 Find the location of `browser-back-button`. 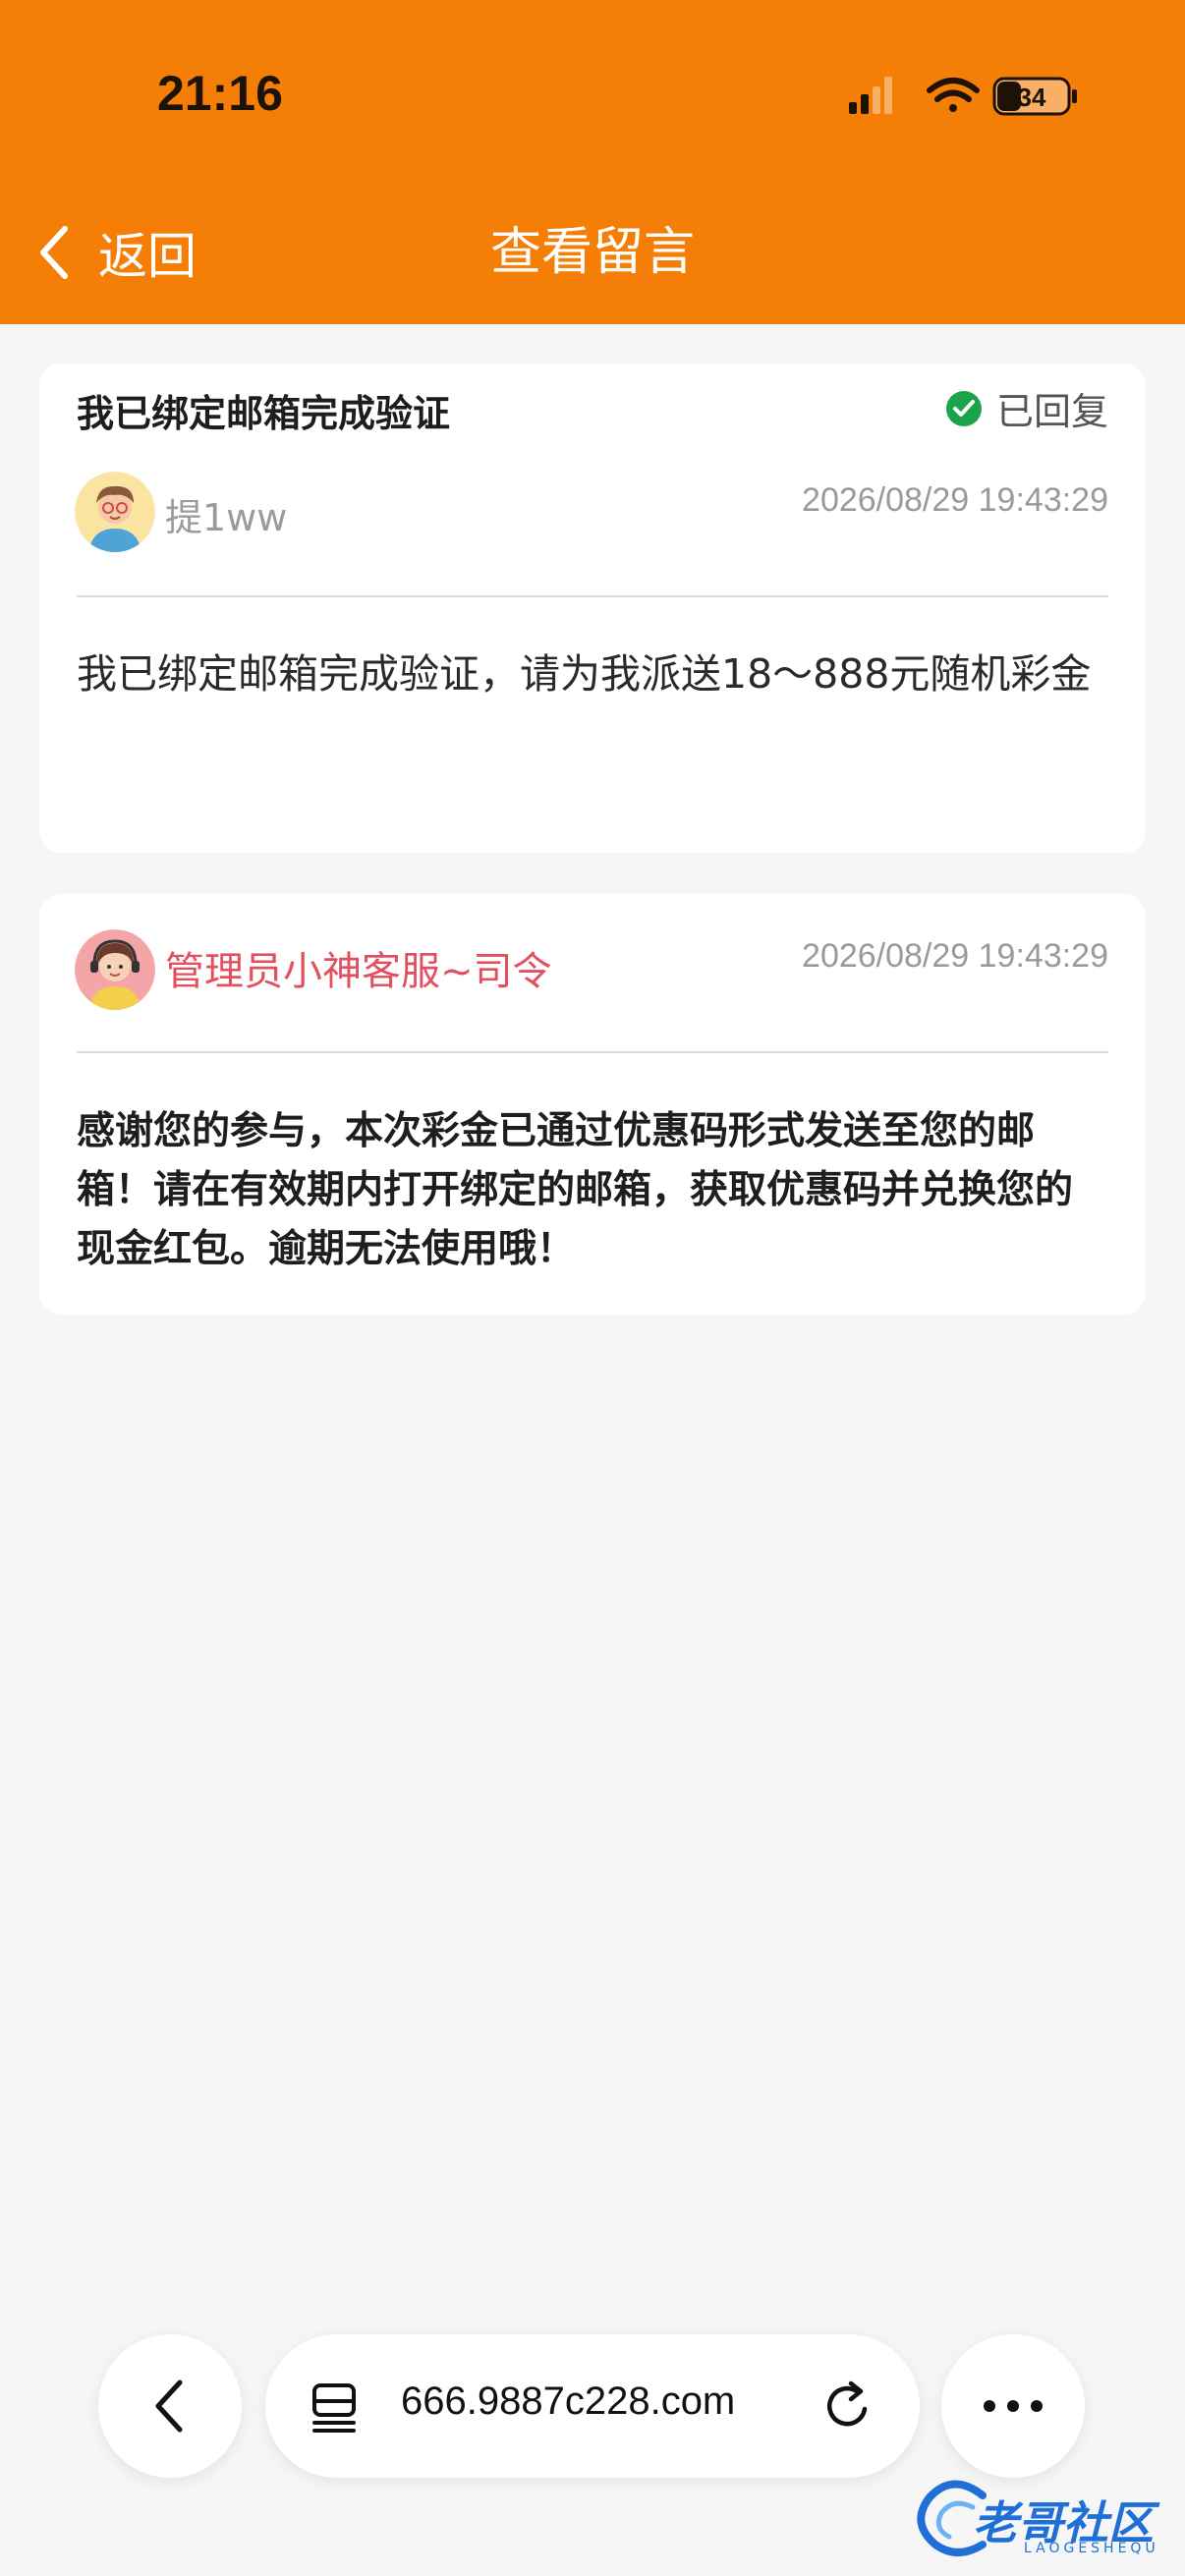

browser-back-button is located at coordinates (170, 2406).